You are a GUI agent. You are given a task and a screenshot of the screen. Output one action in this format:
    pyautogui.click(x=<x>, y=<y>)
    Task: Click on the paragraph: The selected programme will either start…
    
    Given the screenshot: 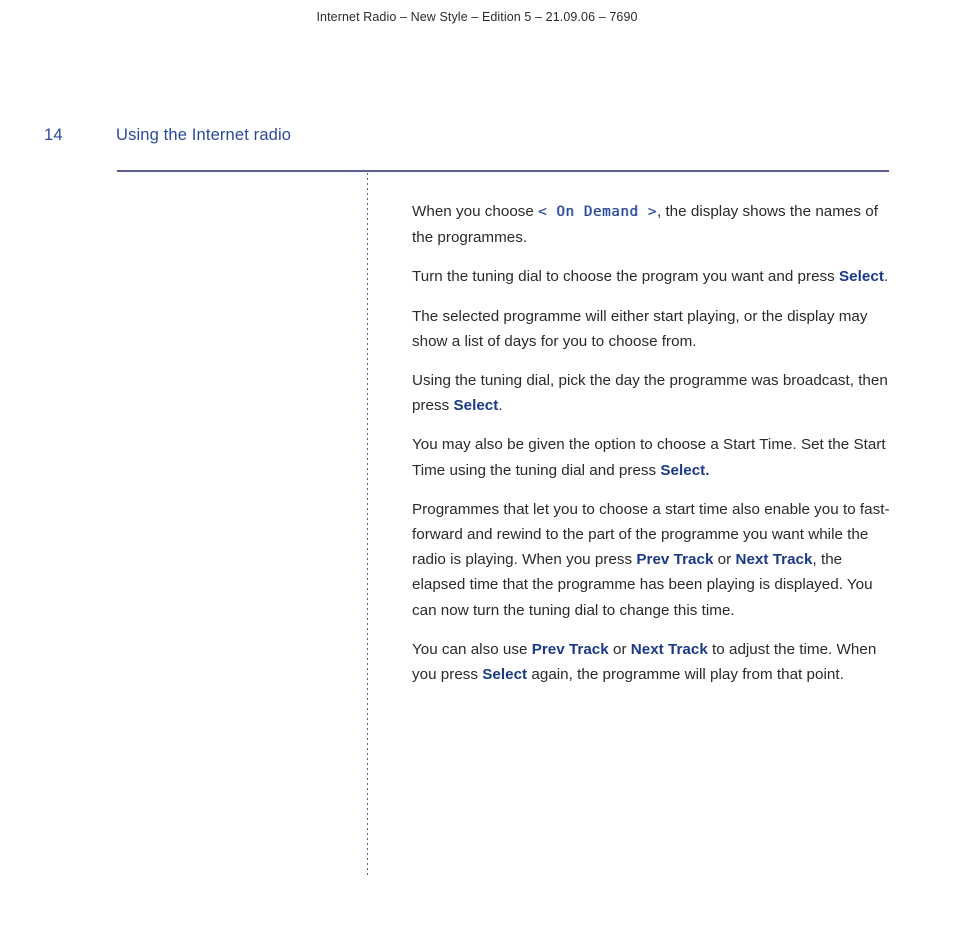 What is the action you would take?
    pyautogui.click(x=652, y=329)
    